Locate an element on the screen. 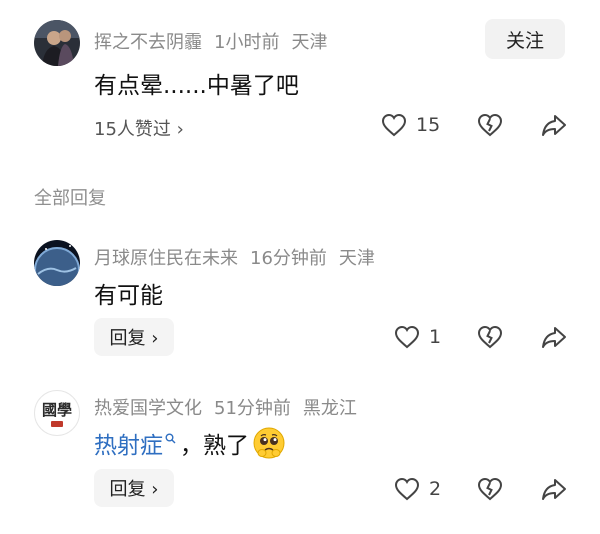  avatar-text: 國學 is located at coordinates (56, 410).